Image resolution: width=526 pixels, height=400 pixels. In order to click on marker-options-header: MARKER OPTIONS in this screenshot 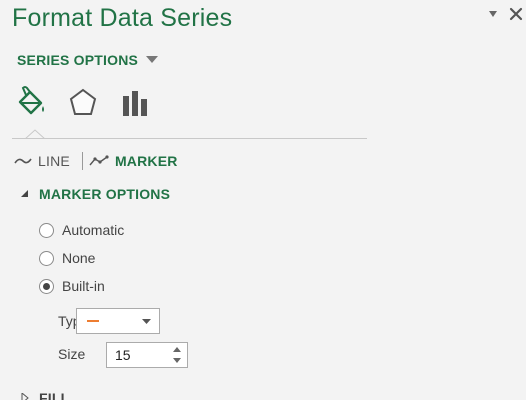, I will do `click(105, 194)`.